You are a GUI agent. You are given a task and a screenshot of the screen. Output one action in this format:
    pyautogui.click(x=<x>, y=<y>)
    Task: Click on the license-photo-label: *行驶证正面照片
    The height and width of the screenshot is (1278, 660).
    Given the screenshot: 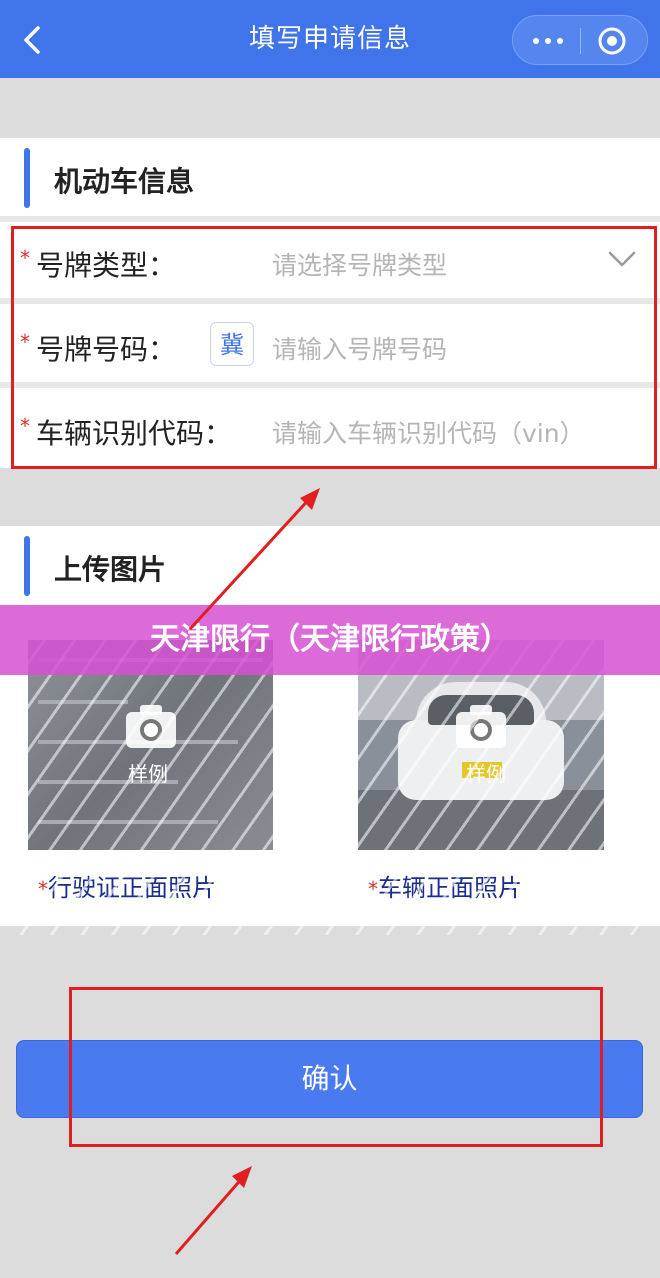 What is the action you would take?
    pyautogui.click(x=127, y=885)
    